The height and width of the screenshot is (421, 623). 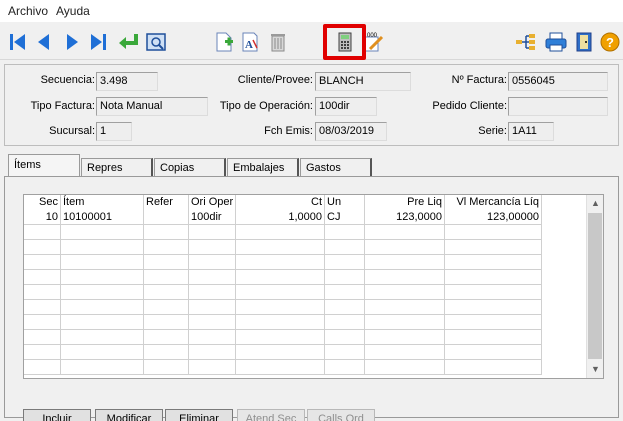 I want to click on tab-copias: Copias, so click(x=190, y=167).